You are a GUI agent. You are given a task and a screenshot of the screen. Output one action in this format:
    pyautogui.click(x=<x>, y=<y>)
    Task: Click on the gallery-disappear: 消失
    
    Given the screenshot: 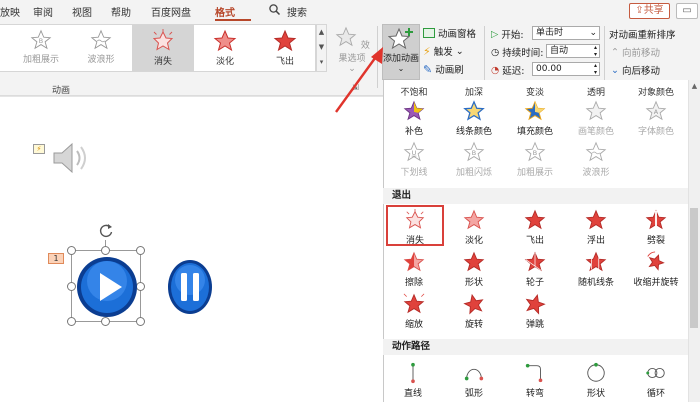 What is the action you would take?
    pyautogui.click(x=163, y=48)
    